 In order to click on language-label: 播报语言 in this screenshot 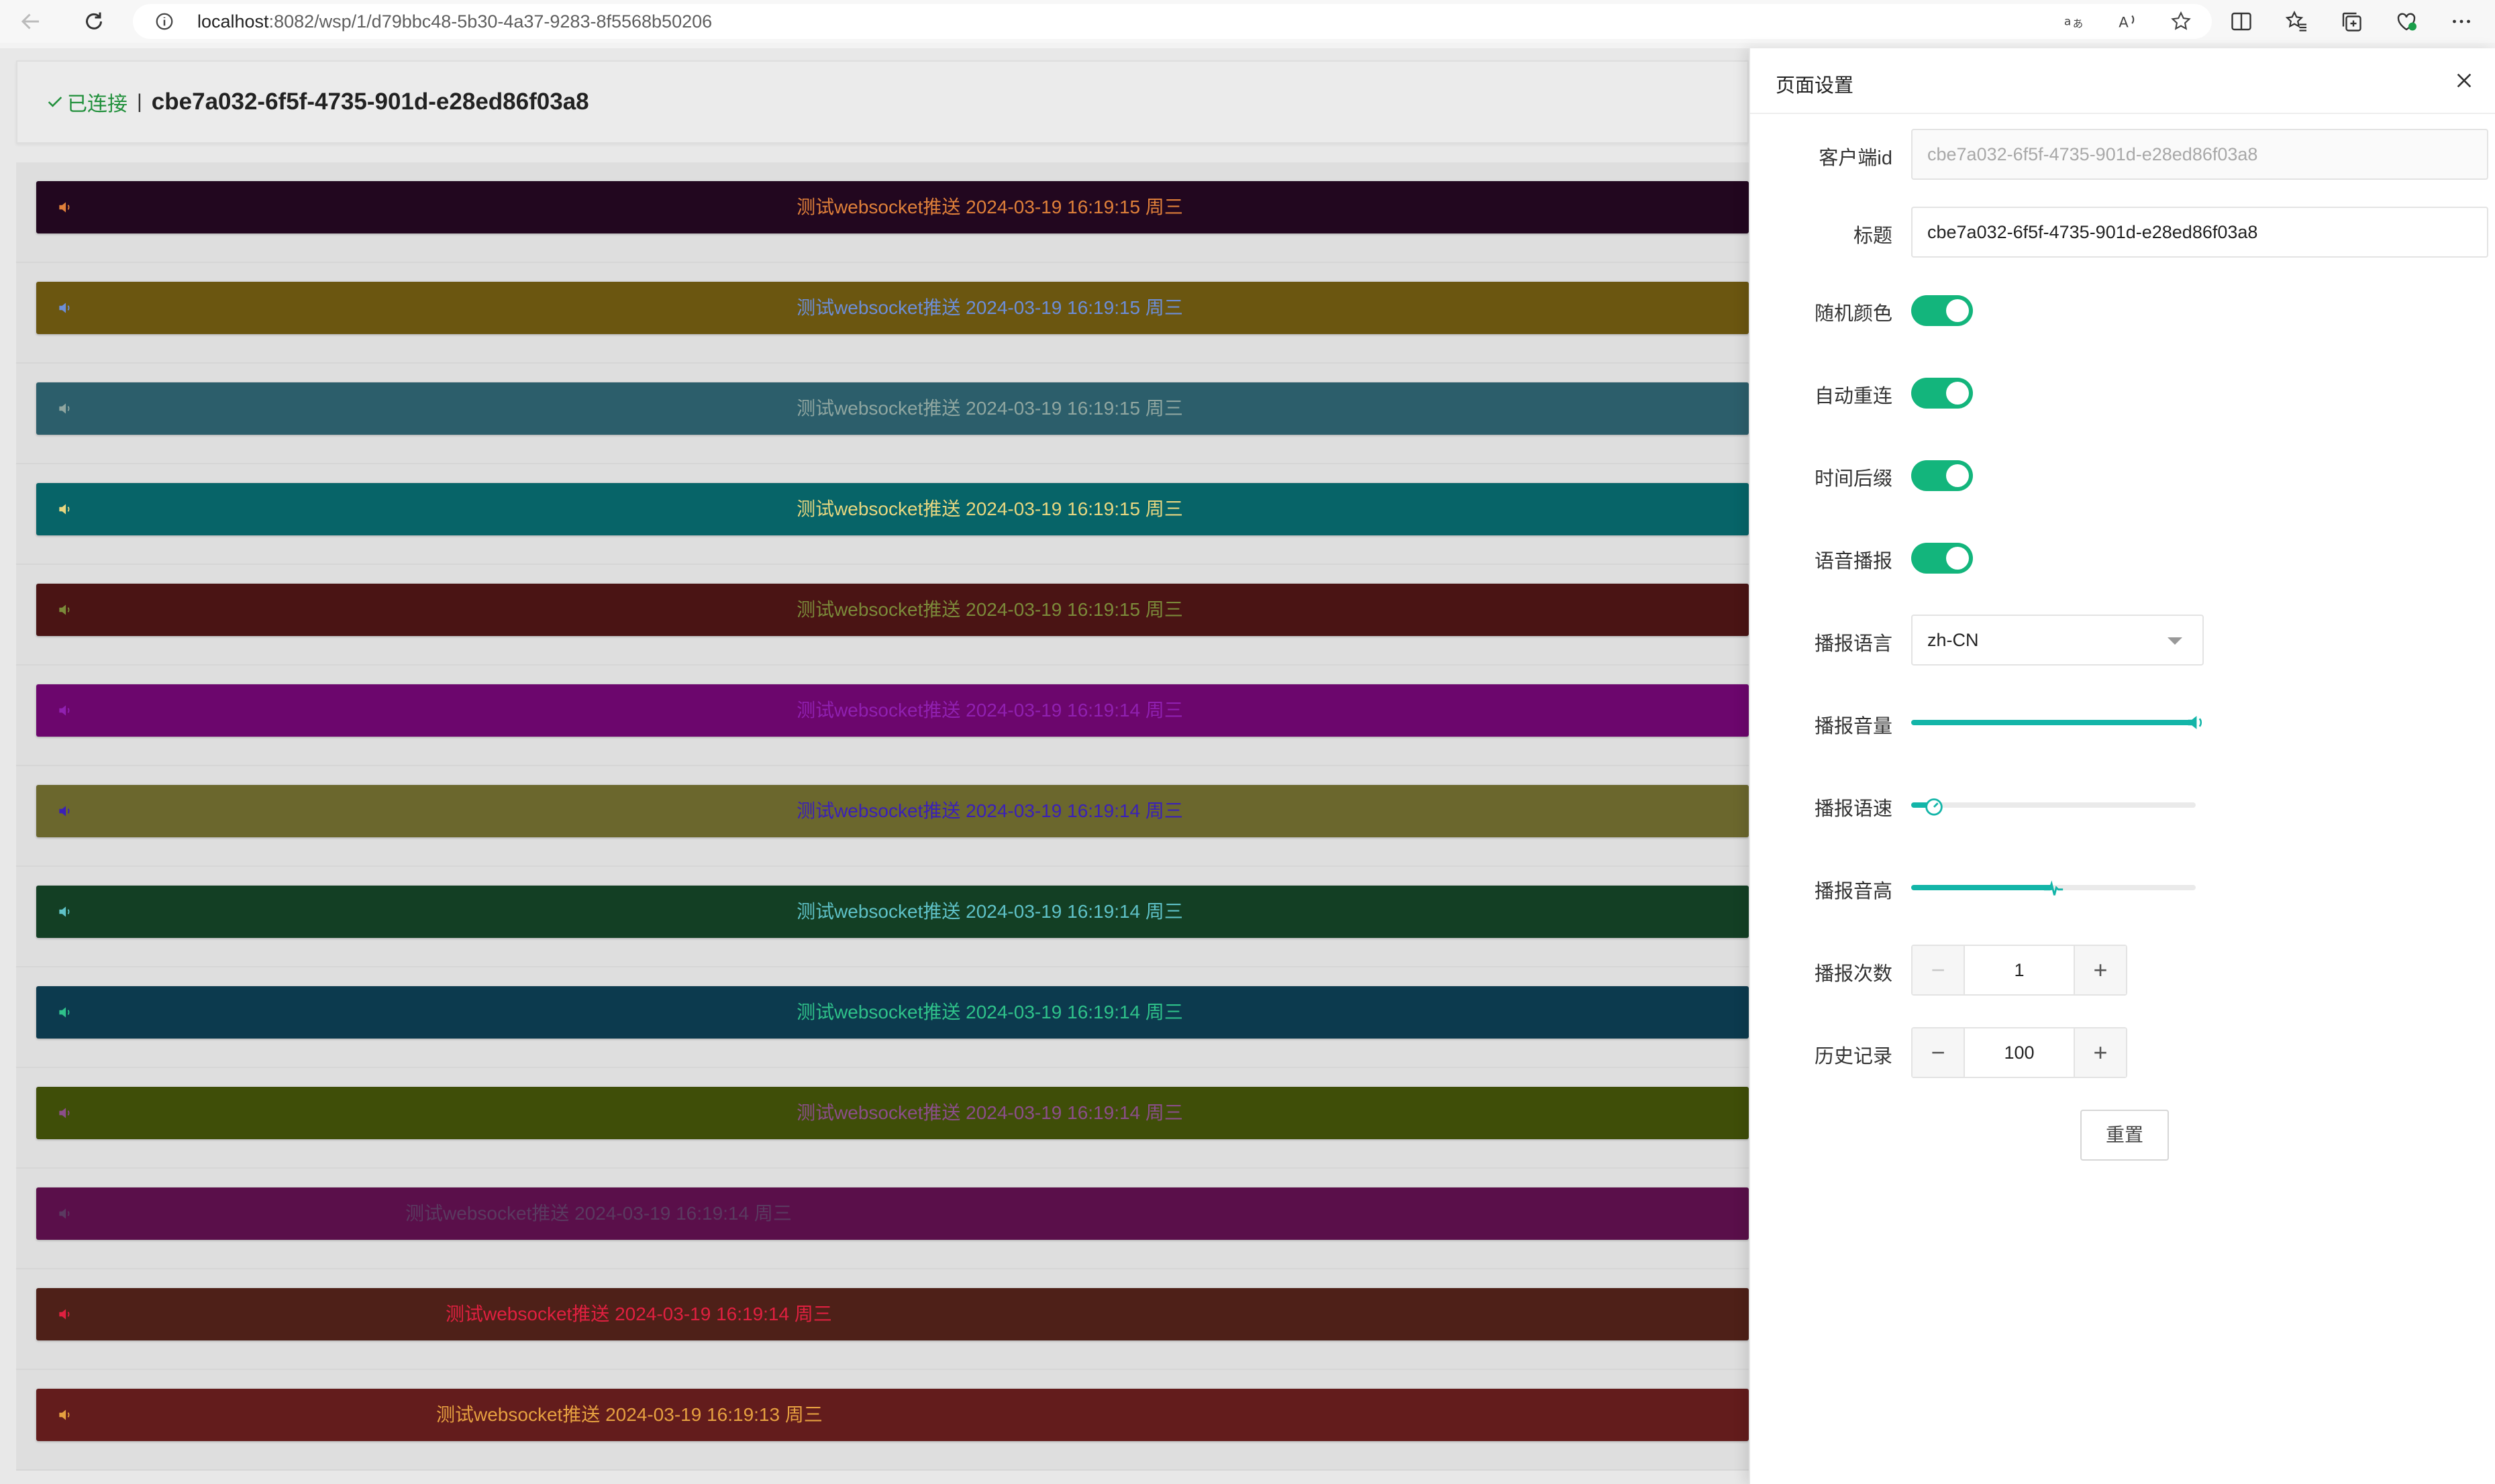, I will do `click(1853, 644)`.